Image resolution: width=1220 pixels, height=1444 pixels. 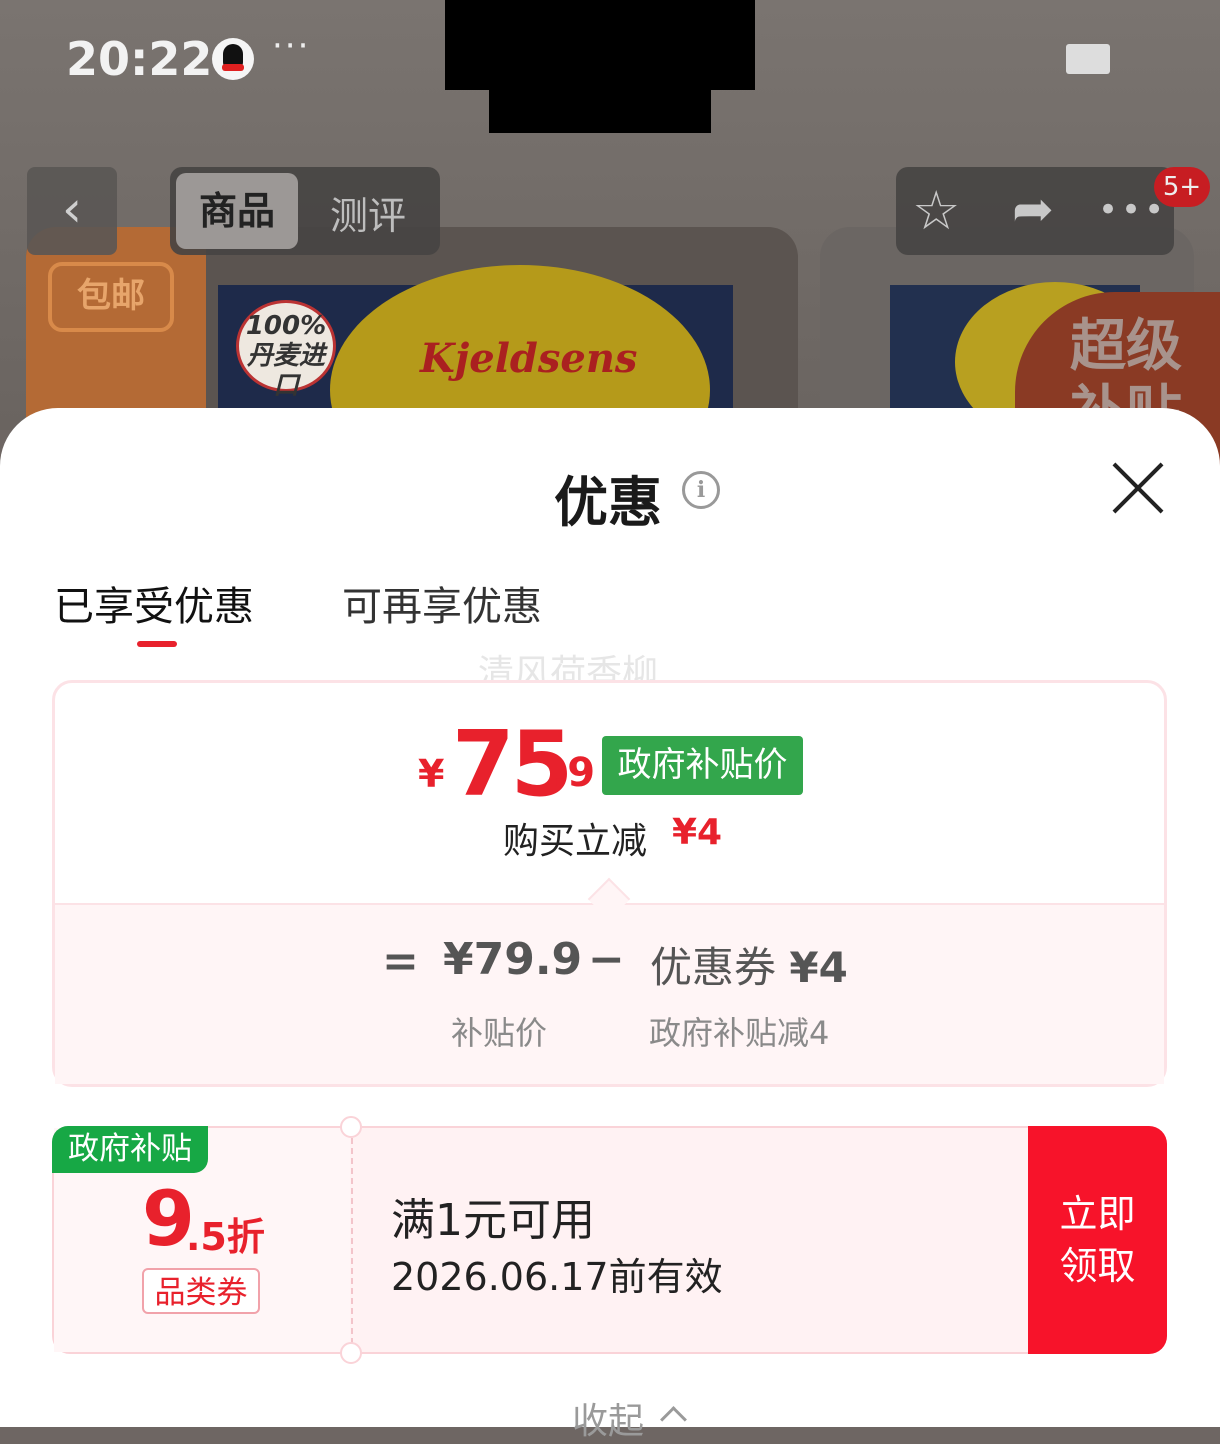 I want to click on tab-review: 测评, so click(x=368, y=212).